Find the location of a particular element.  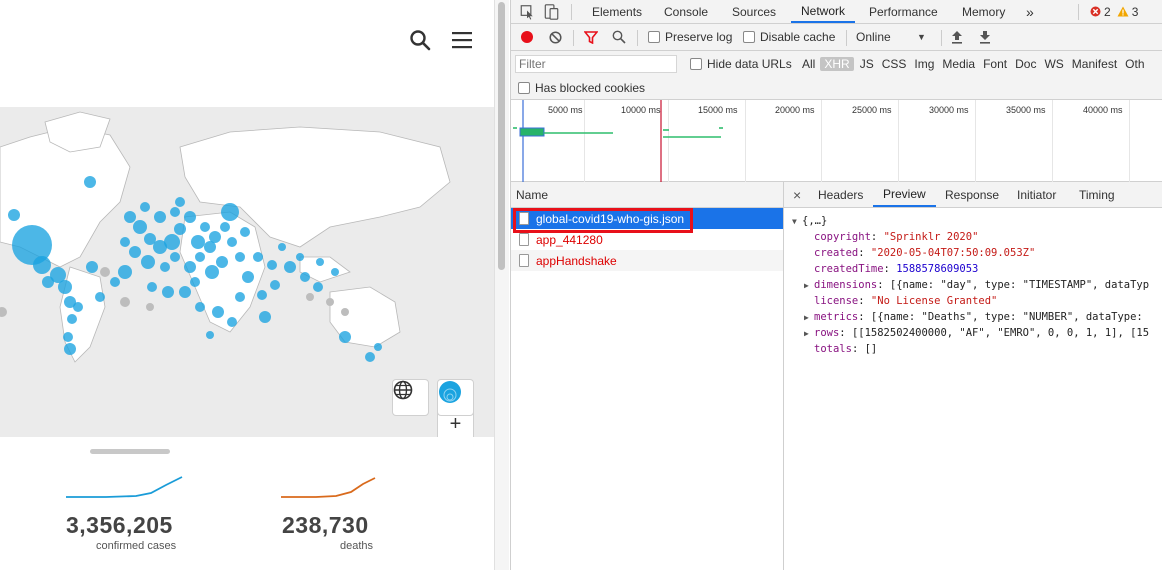

request-row-app-handshake: appHandshake is located at coordinates (647, 260).